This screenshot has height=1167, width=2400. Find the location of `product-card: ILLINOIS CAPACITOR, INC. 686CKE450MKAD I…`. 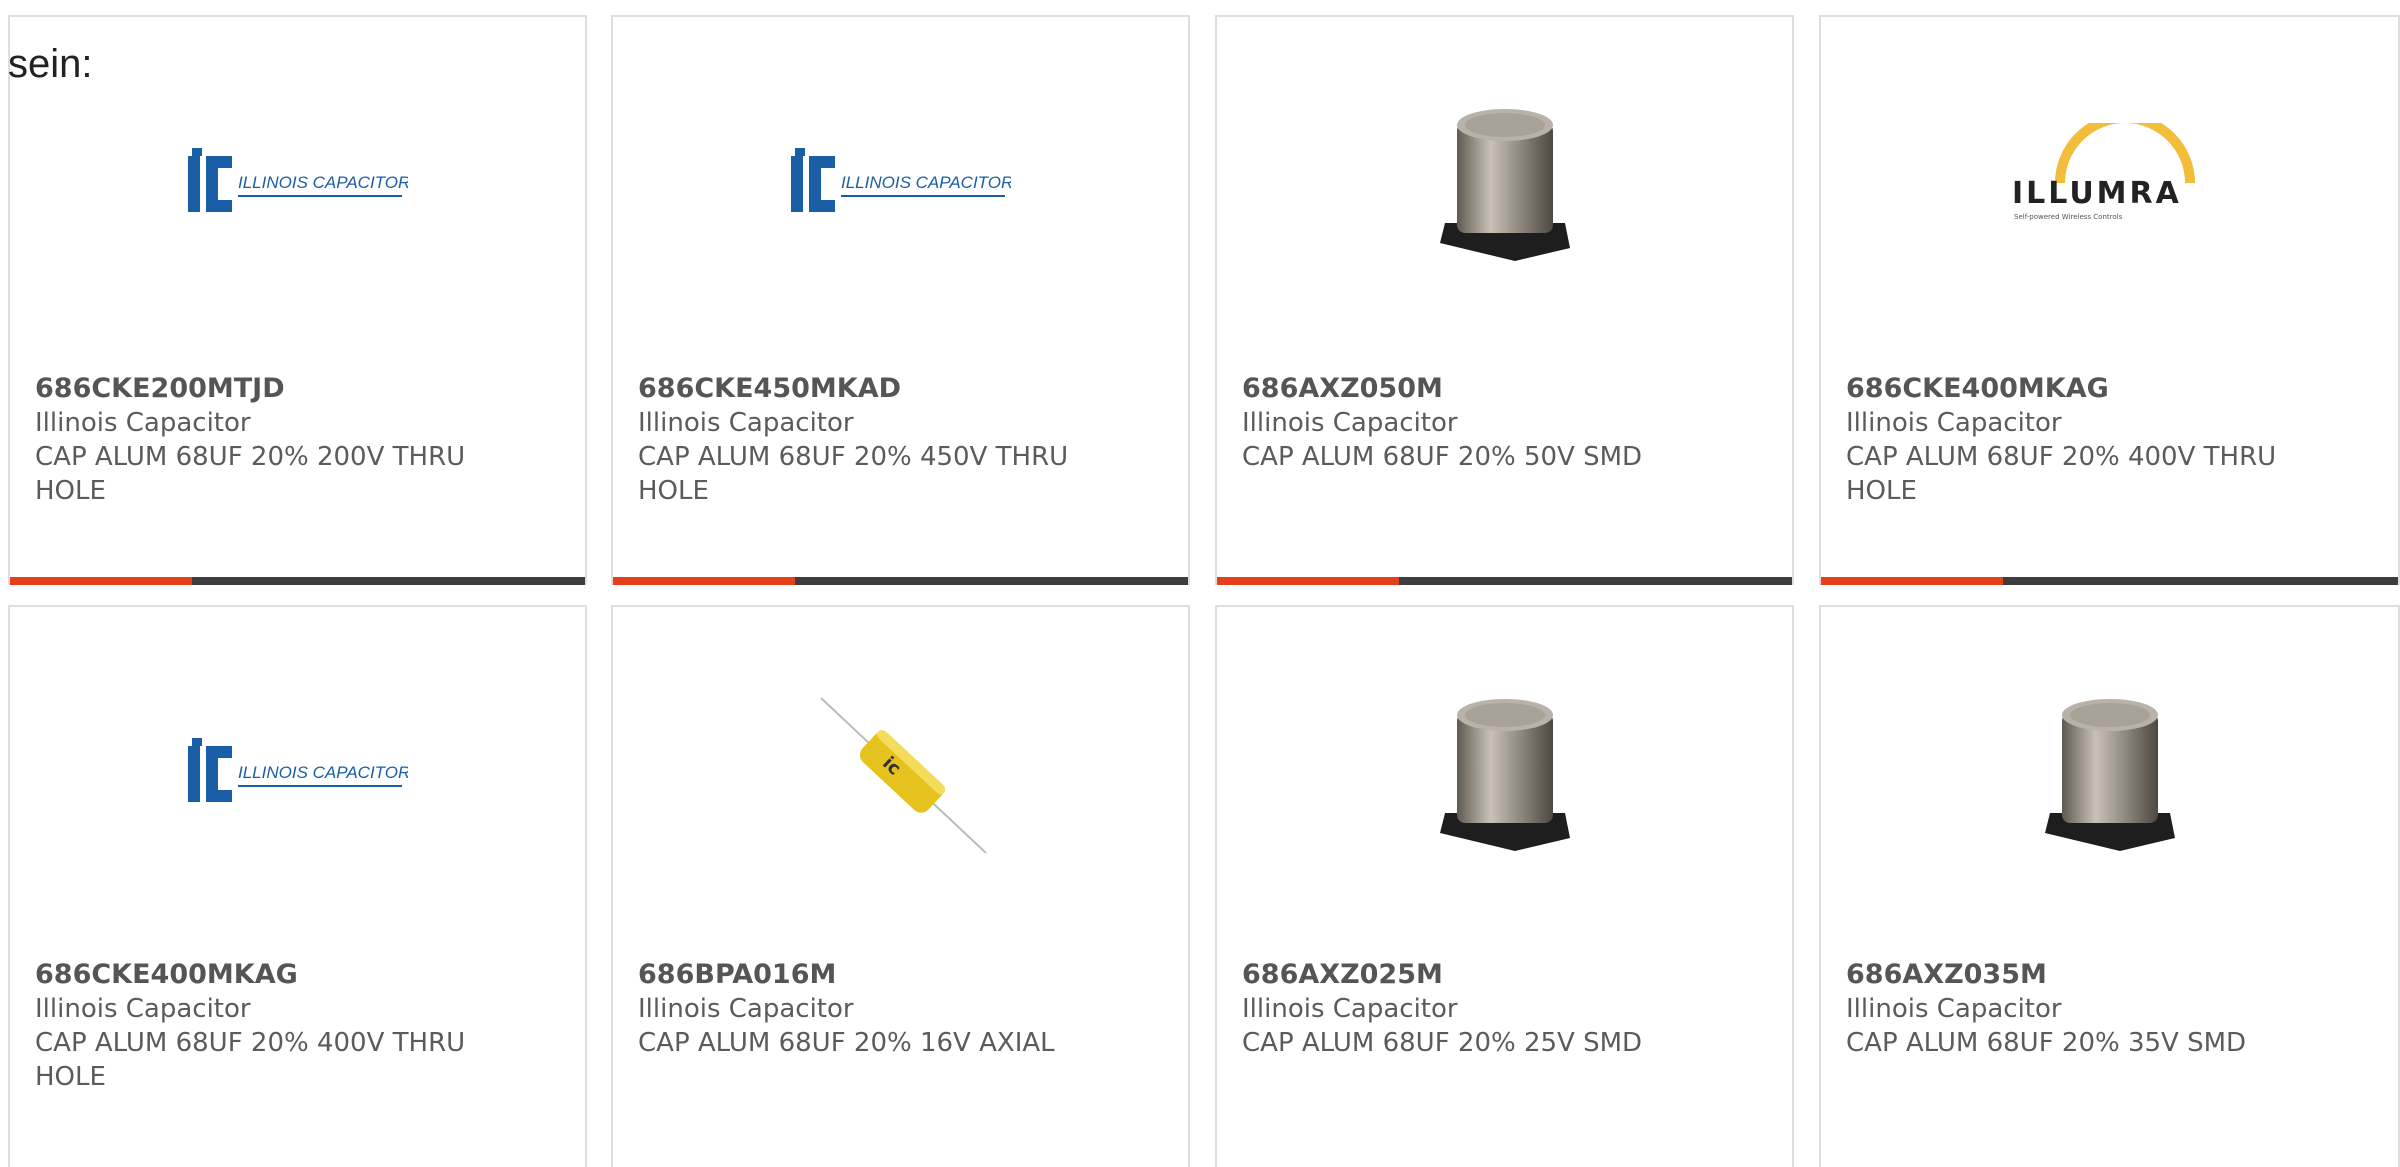

product-card: ILLINOIS CAPACITOR, INC. 686CKE450MKAD I… is located at coordinates (900, 300).